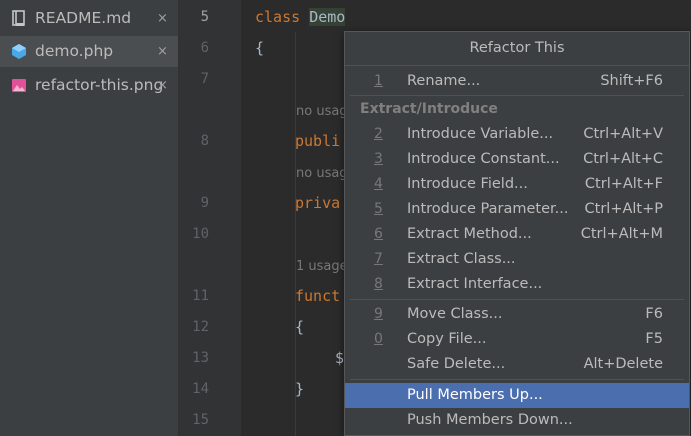  Describe the element at coordinates (19, 18) in the screenshot. I see `markdown-file-icon` at that location.